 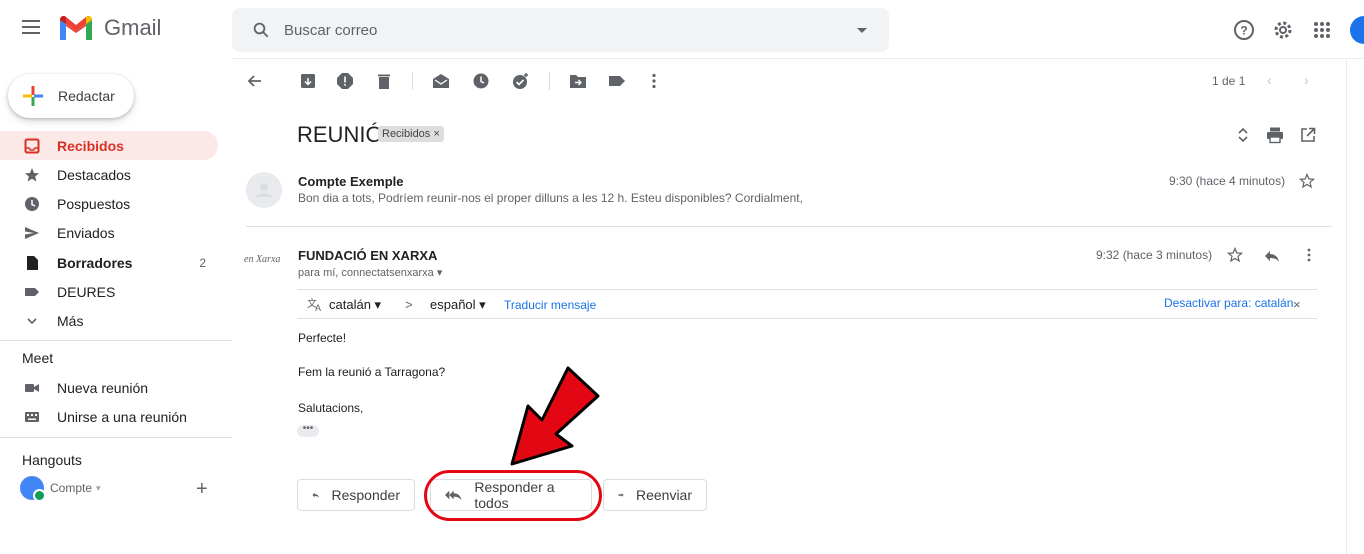 What do you see at coordinates (1322, 30) in the screenshot?
I see `apps-grid-icon` at bounding box center [1322, 30].